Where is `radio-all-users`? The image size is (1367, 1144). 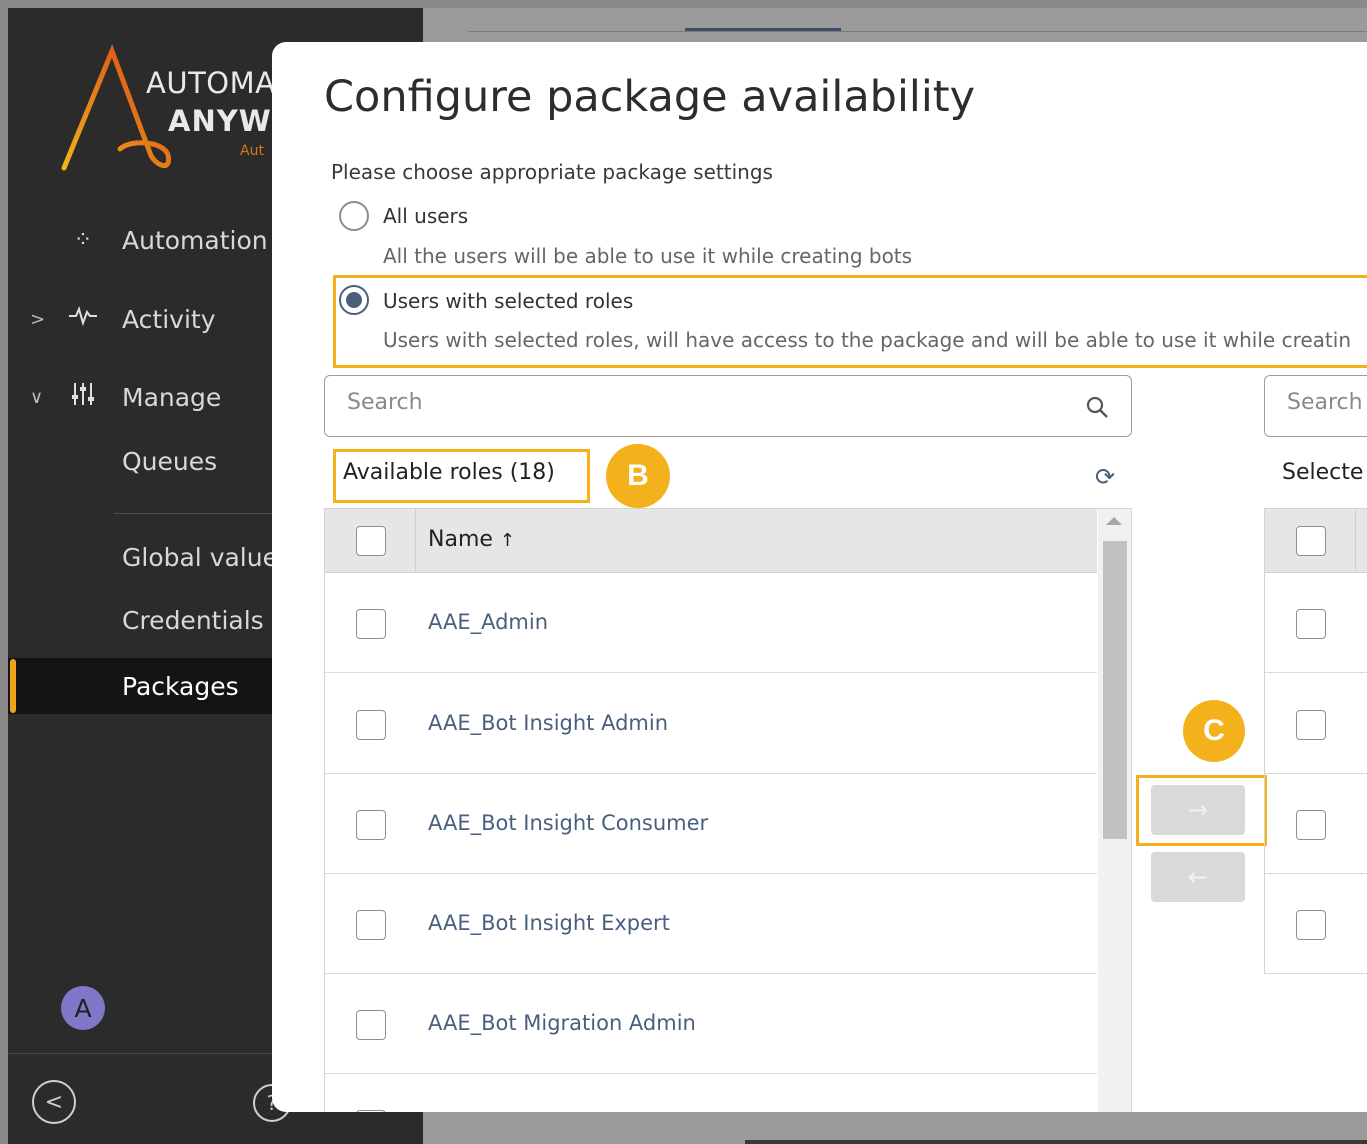
radio-all-users is located at coordinates (354, 216).